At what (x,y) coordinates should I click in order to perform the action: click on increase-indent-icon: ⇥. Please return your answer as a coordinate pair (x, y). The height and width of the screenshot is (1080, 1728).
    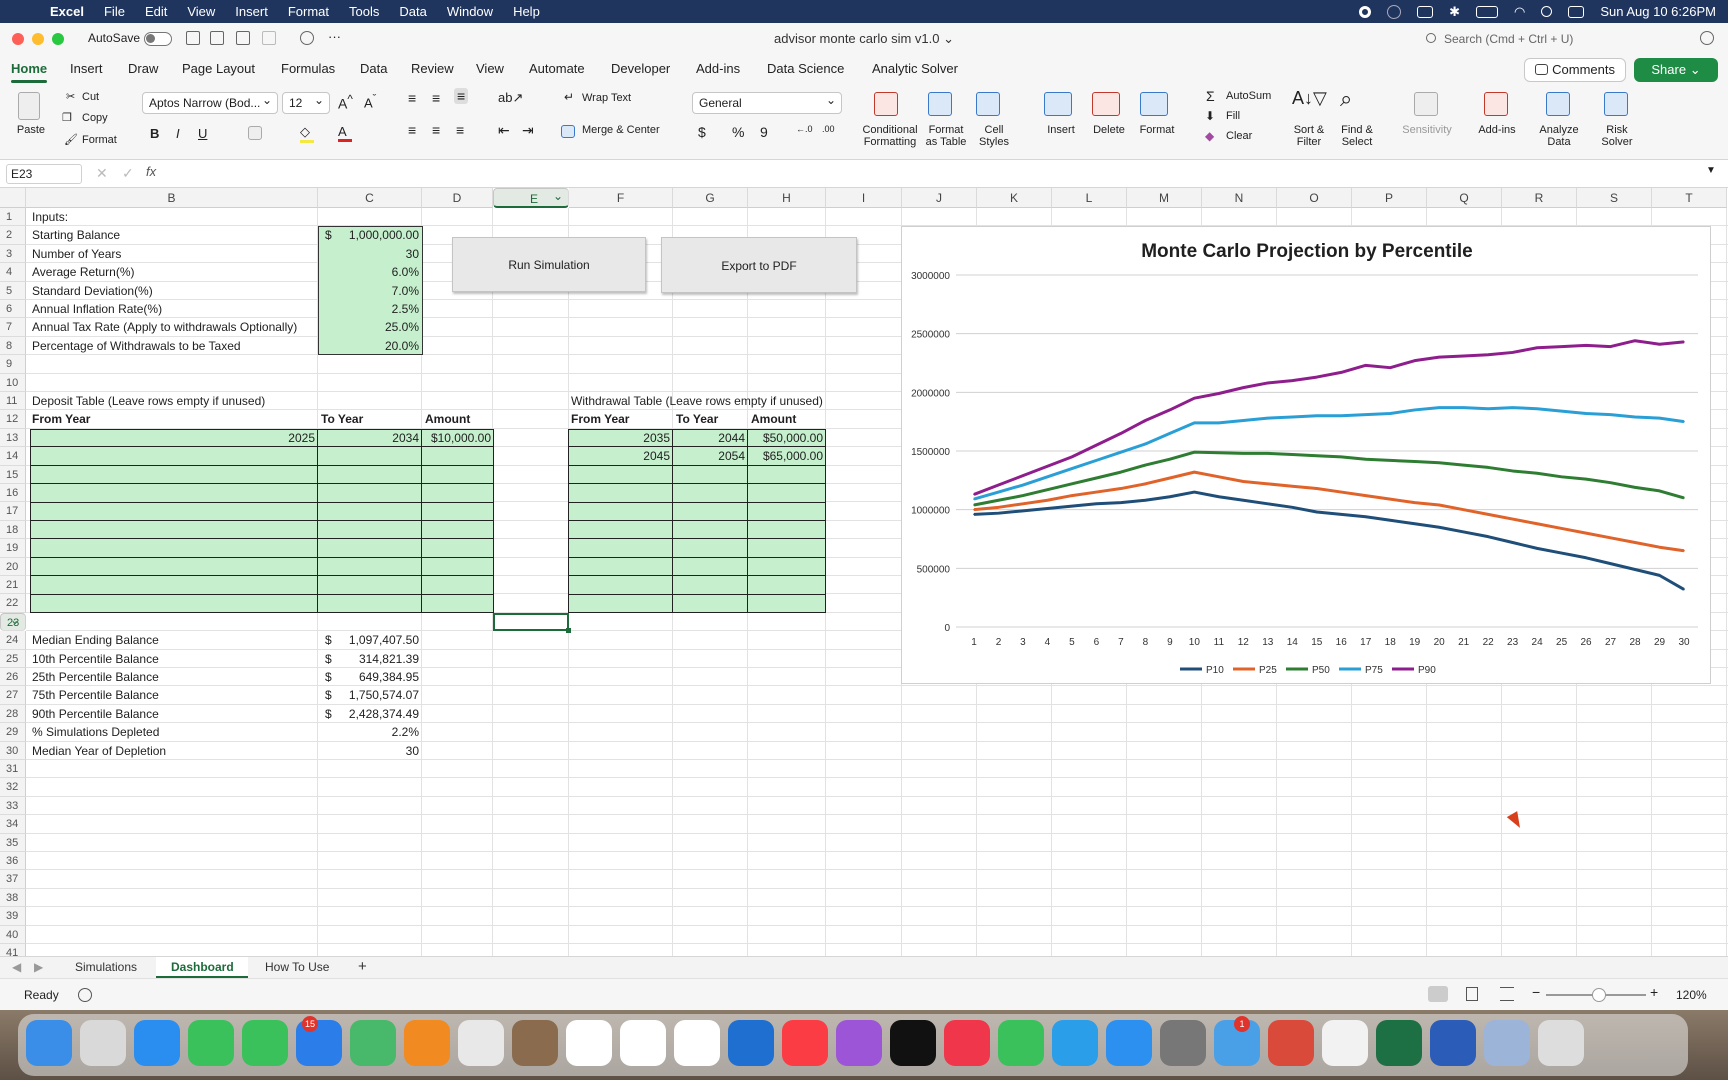
    Looking at the image, I should click on (528, 130).